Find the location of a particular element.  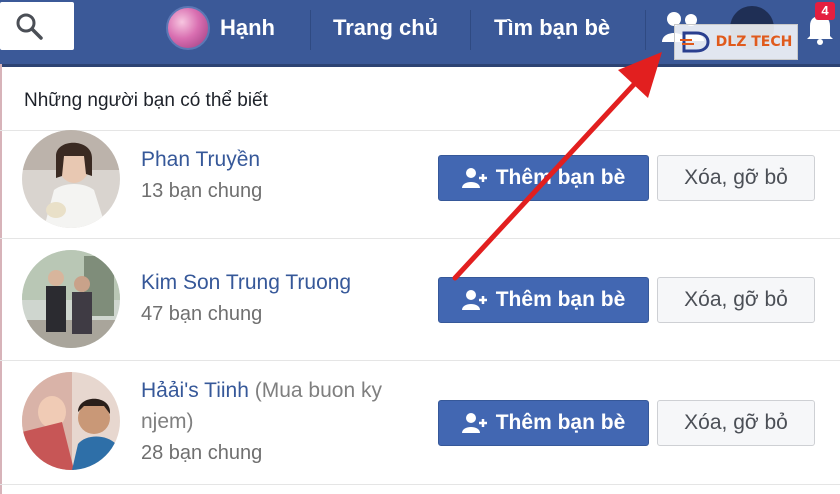

notification-badge: 4 is located at coordinates (825, 11).